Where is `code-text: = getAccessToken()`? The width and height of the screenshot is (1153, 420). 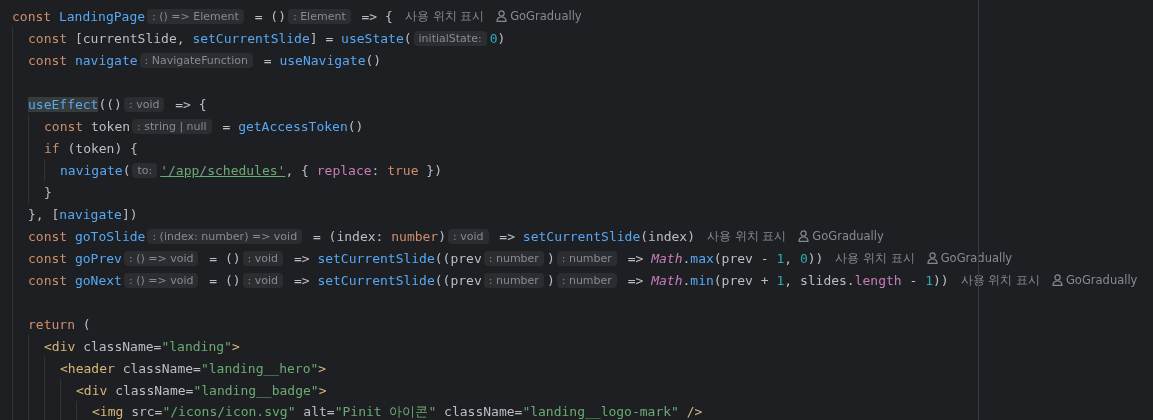
code-text: = getAccessToken() is located at coordinates (292, 126).